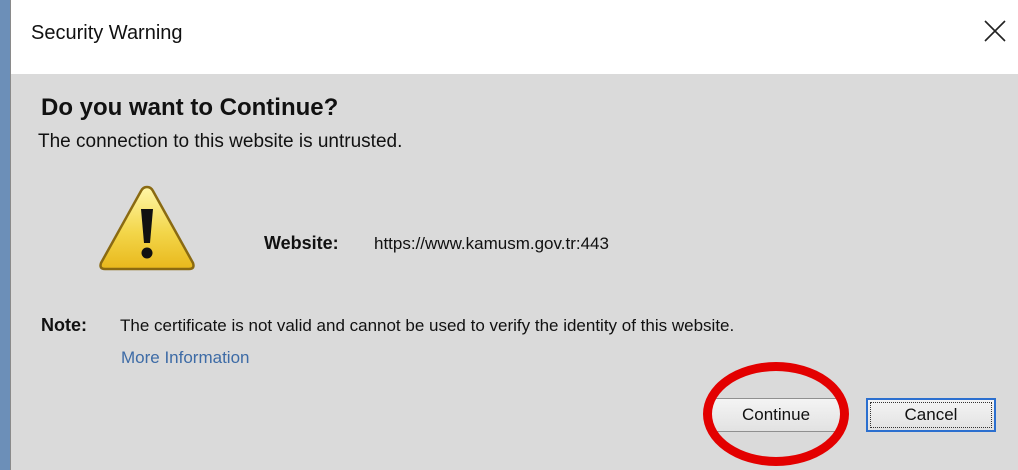 This screenshot has width=1018, height=470. Describe the element at coordinates (491, 243) in the screenshot. I see `website-value: https://www.kamusm.gov.tr:443` at that location.